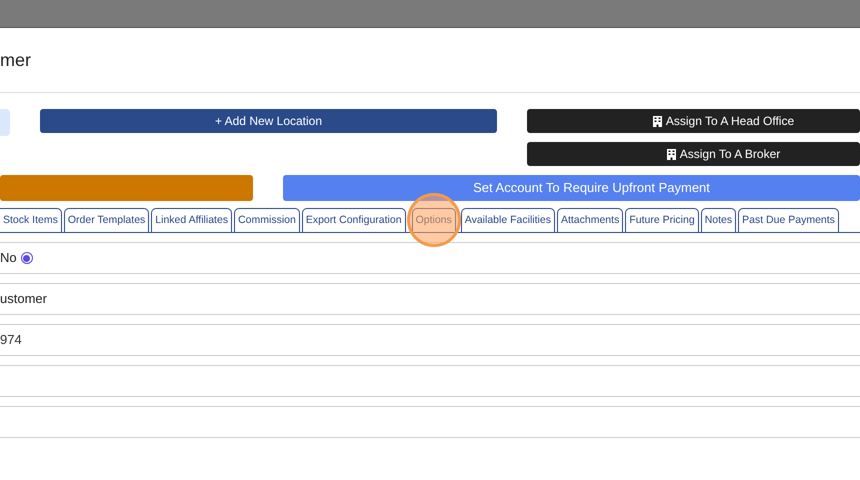 The height and width of the screenshot is (480, 860). I want to click on tab: Commission, so click(267, 220).